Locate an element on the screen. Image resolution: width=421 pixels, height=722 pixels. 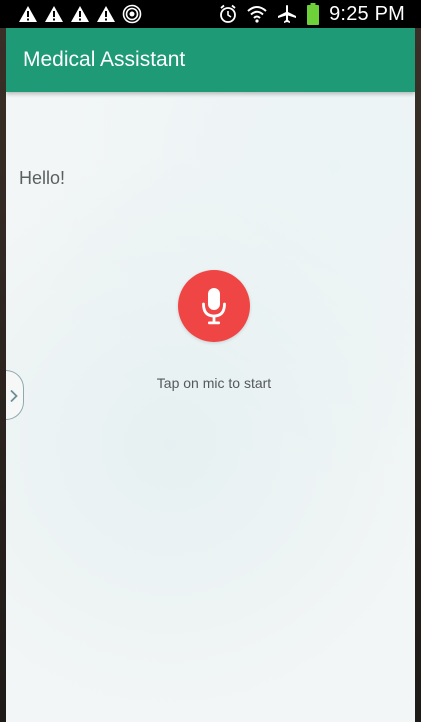
notification-icons is located at coordinates (80, 14).